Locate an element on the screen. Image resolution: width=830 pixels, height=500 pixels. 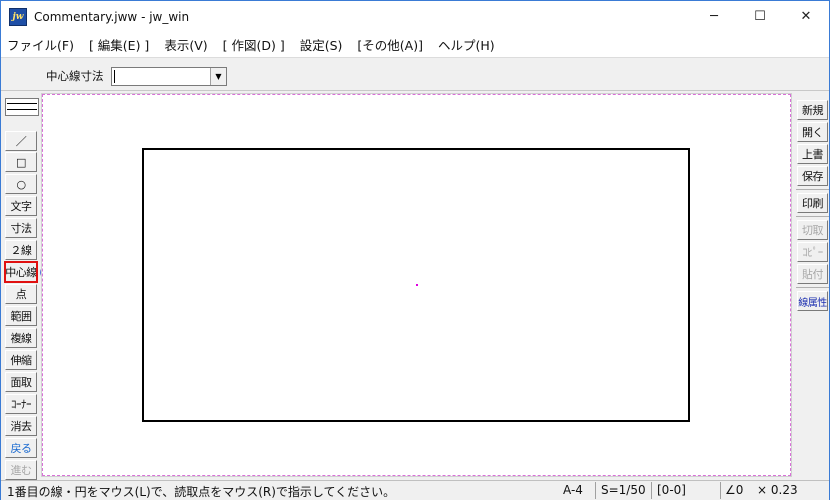
line-type-sample is located at coordinates (22, 107).